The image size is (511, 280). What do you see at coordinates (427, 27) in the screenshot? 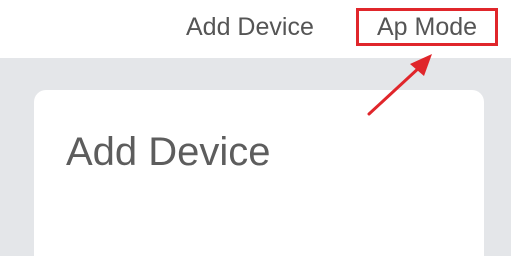
I see `ap-mode-button: Ap Mode` at bounding box center [427, 27].